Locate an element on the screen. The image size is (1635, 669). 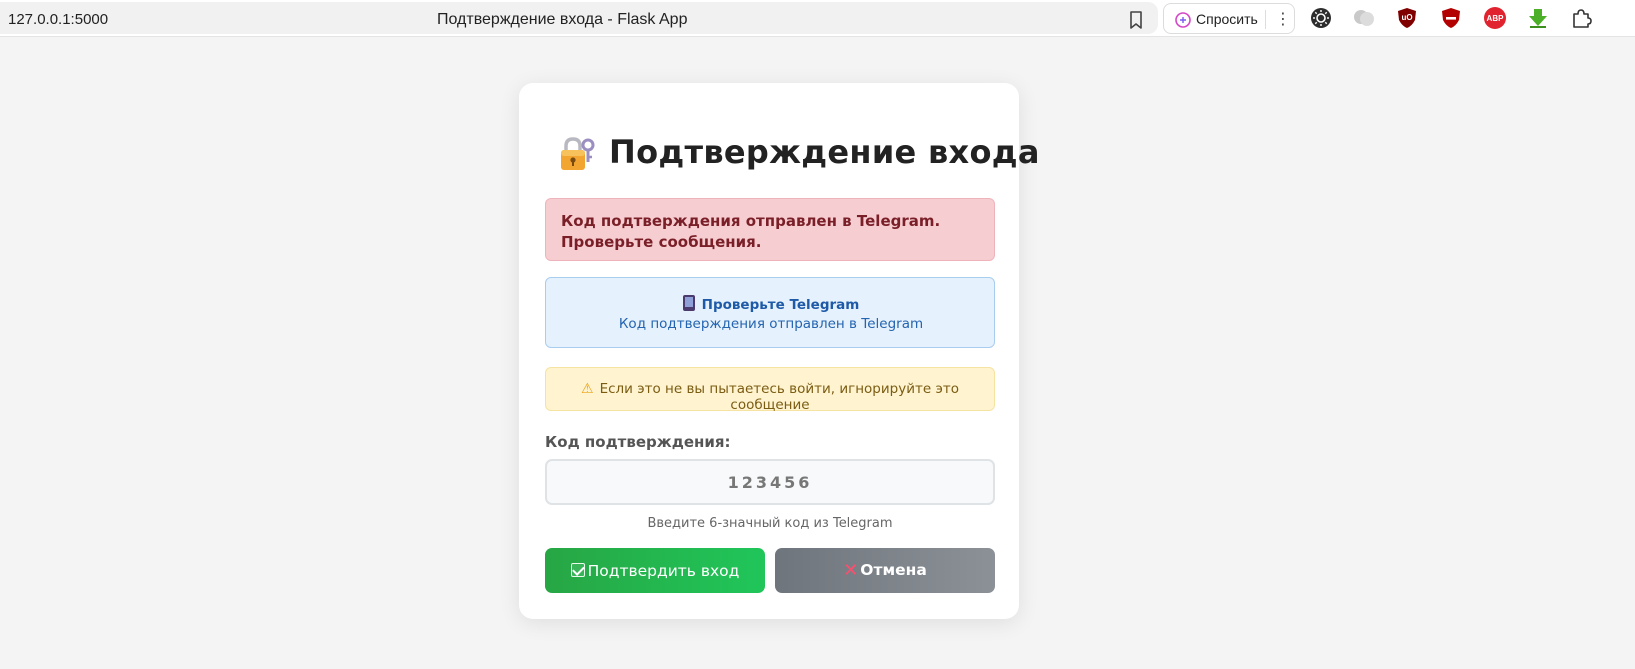
puzzle-icon is located at coordinates (1581, 18).